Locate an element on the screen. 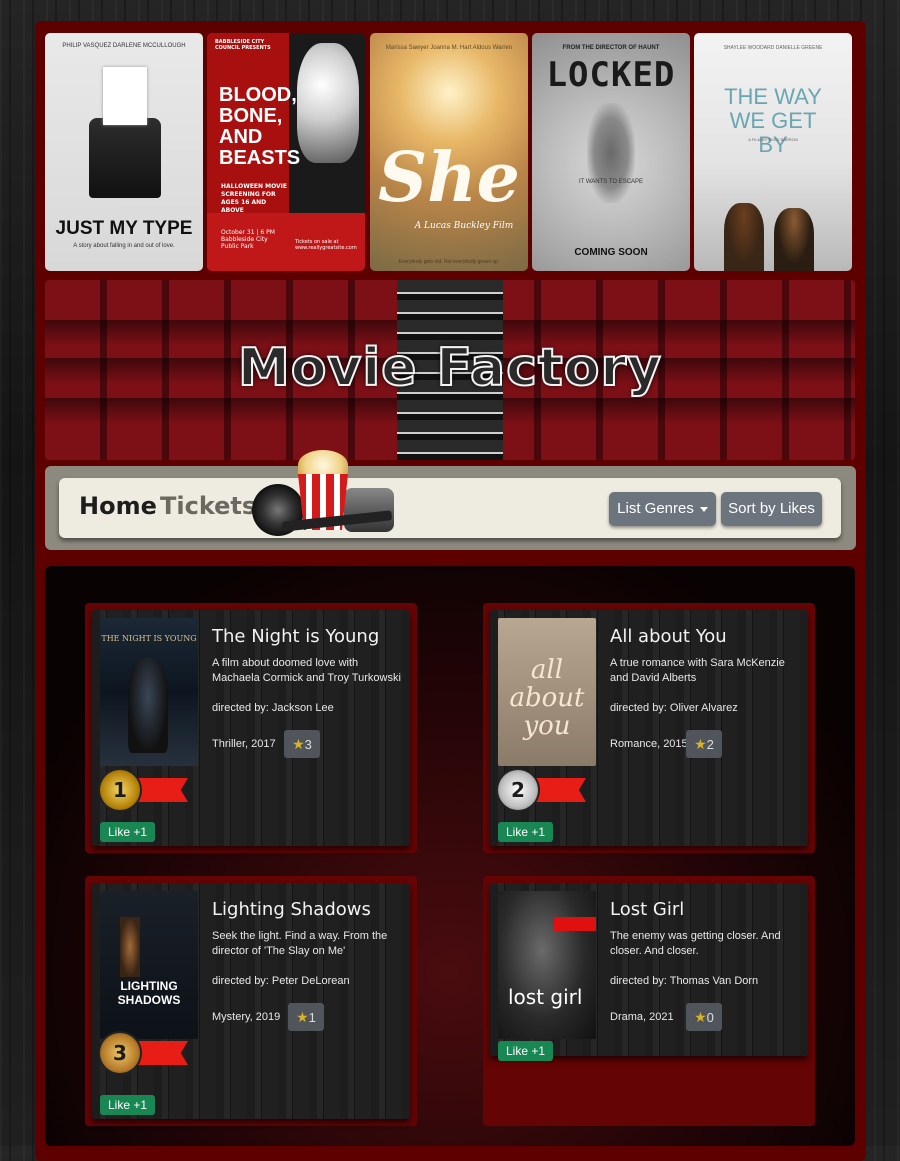 This screenshot has width=900, height=1161. movie-genre-year: Mystery, 2019 is located at coordinates (246, 1017).